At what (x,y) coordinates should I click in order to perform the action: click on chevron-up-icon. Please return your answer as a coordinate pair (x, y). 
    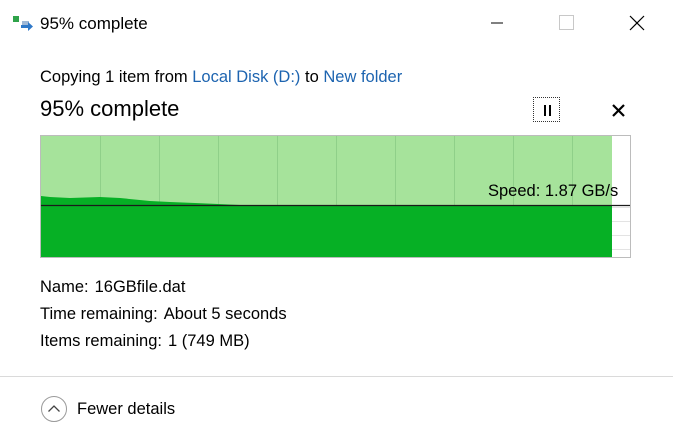
    Looking at the image, I should click on (54, 409).